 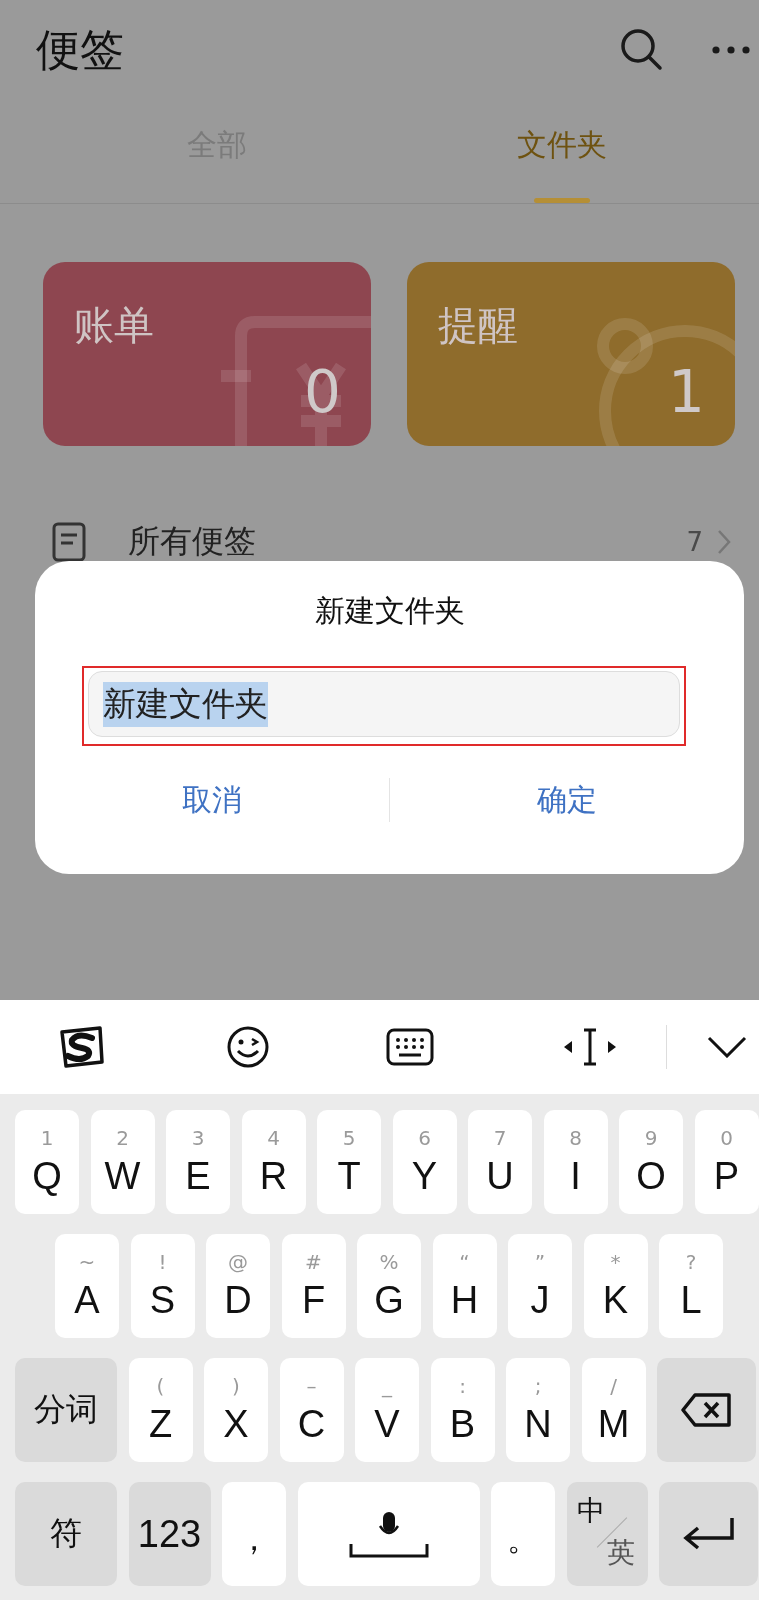 What do you see at coordinates (162, 1286) in the screenshot?
I see `keyboard-key: ! S` at bounding box center [162, 1286].